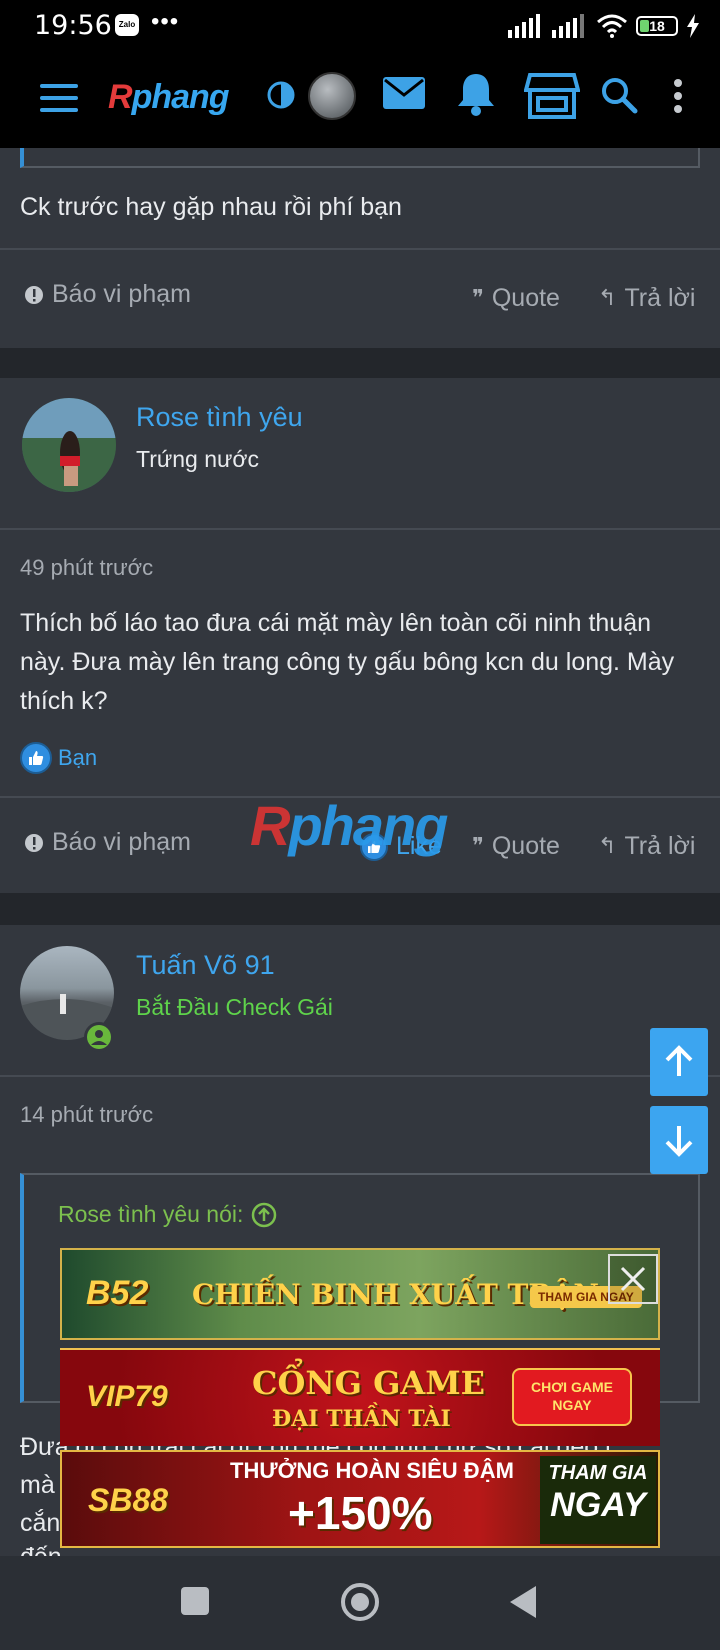  What do you see at coordinates (612, 26) in the screenshot?
I see `wifi-icon` at bounding box center [612, 26].